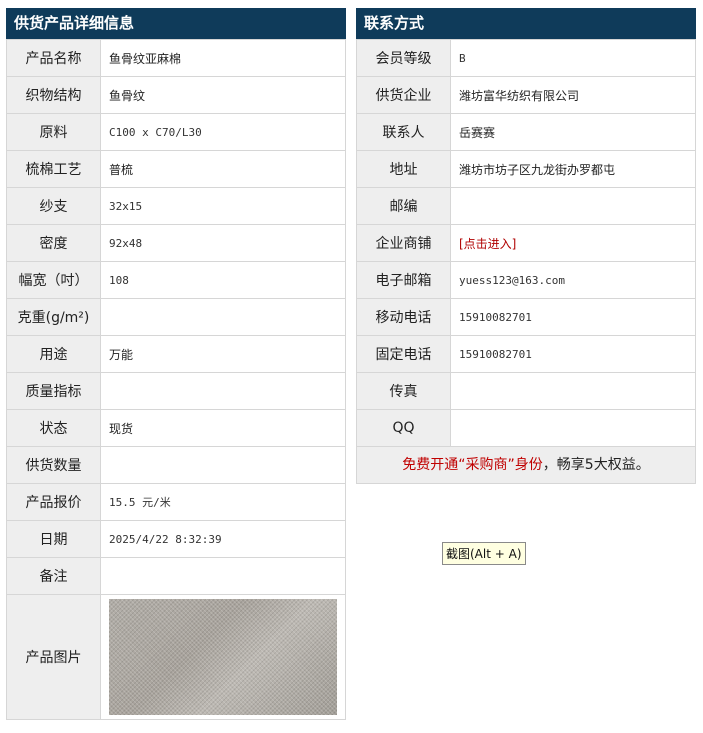 This screenshot has height=733, width=703. Describe the element at coordinates (596, 465) in the screenshot. I see `promo-text: ，畅享5大权益。` at that location.